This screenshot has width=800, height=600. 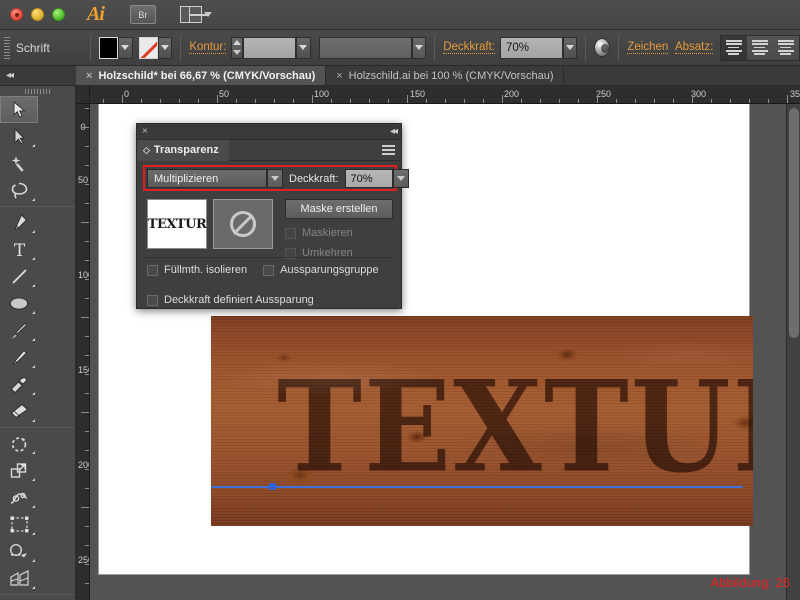 What do you see at coordinates (391, 150) in the screenshot?
I see `panel-menu-icon` at bounding box center [391, 150].